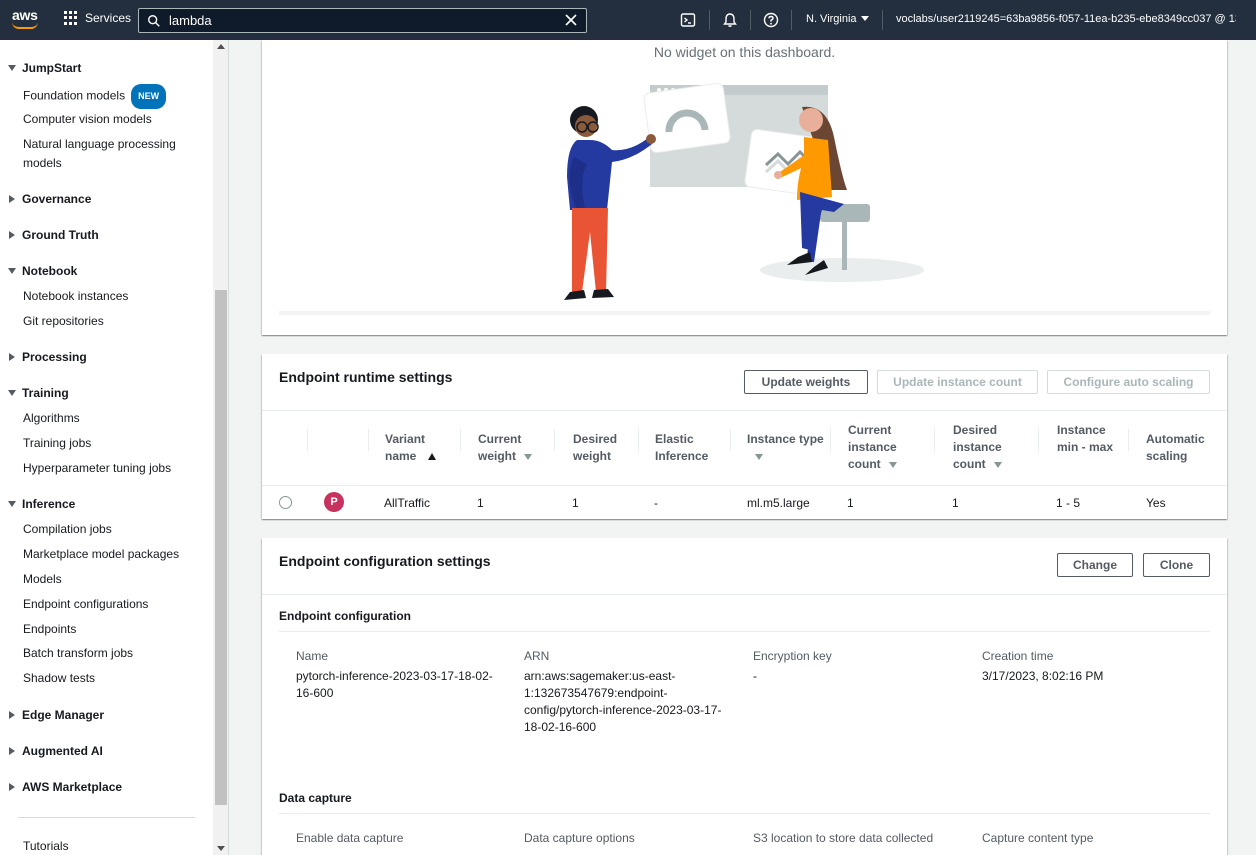  Describe the element at coordinates (113, 604) in the screenshot. I see `sidebar-item-endpoint-configurations: Endpoint configurations` at that location.